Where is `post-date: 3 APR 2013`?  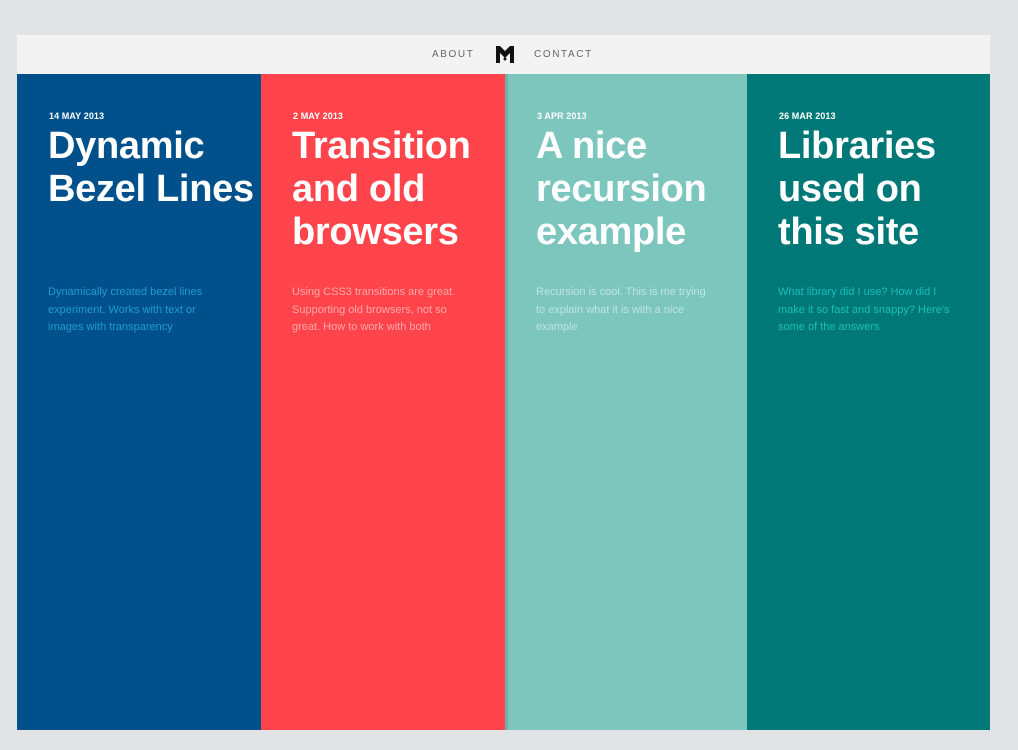 post-date: 3 APR 2013 is located at coordinates (562, 116).